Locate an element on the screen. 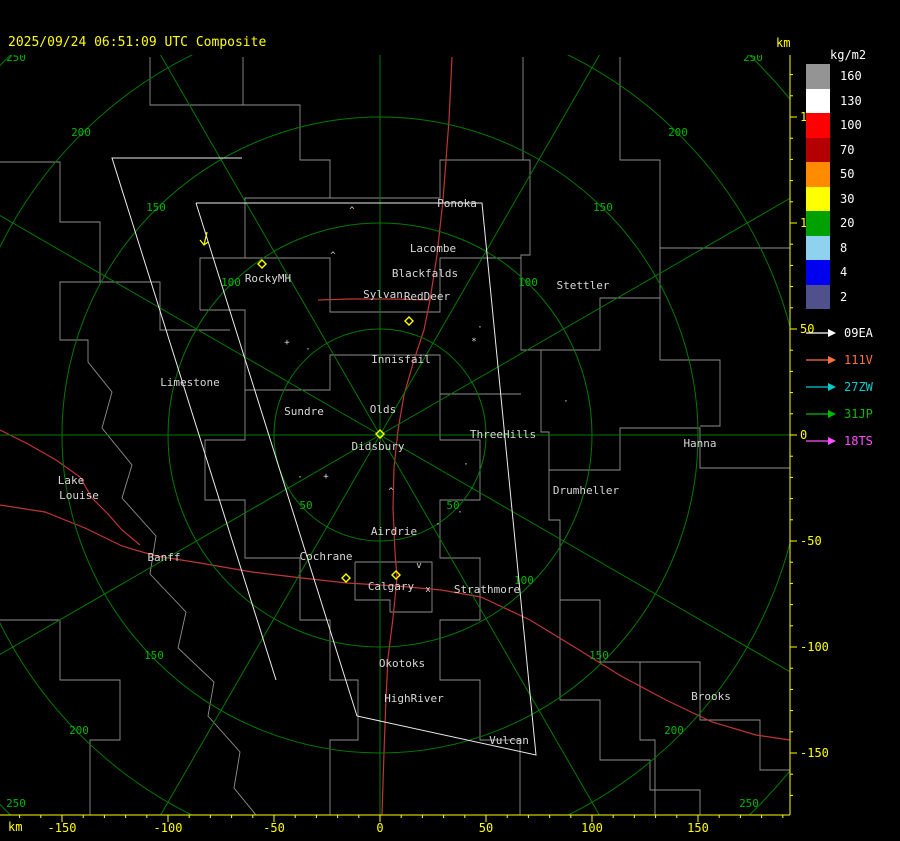 The width and height of the screenshot is (900, 841). legend-label: 09EA is located at coordinates (858, 332).